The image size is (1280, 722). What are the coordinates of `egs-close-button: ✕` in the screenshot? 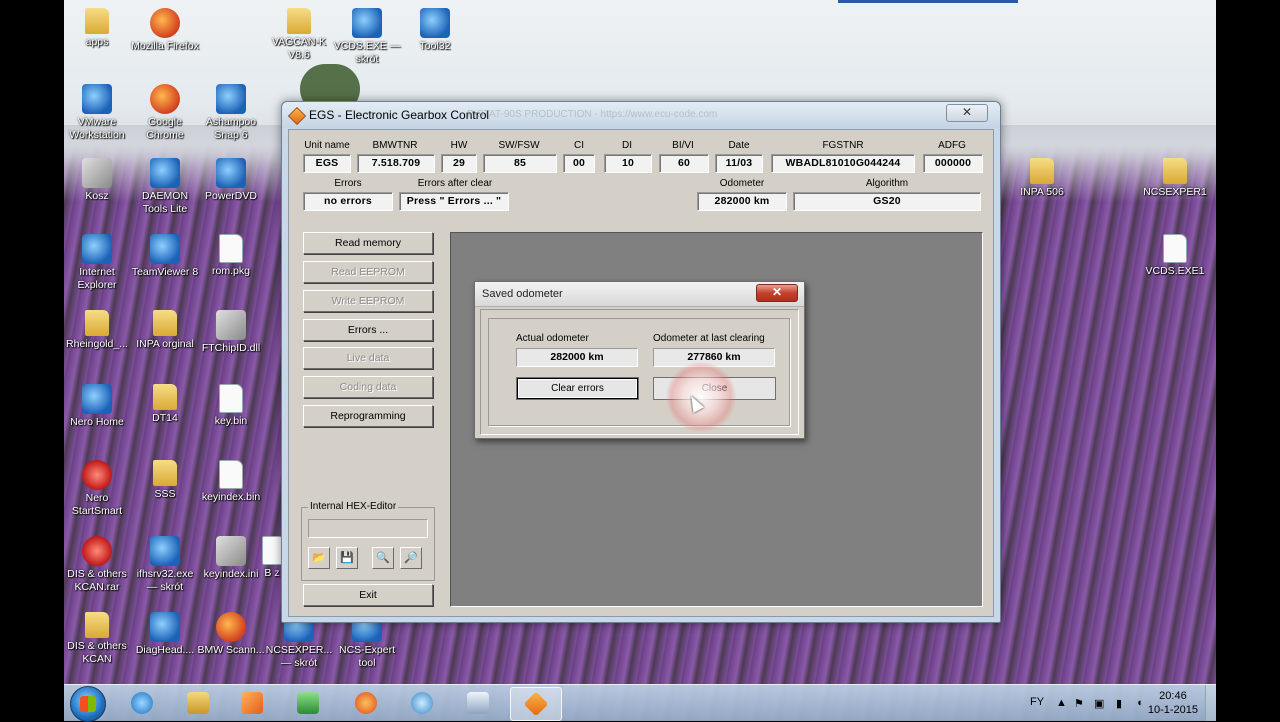 It's located at (967, 113).